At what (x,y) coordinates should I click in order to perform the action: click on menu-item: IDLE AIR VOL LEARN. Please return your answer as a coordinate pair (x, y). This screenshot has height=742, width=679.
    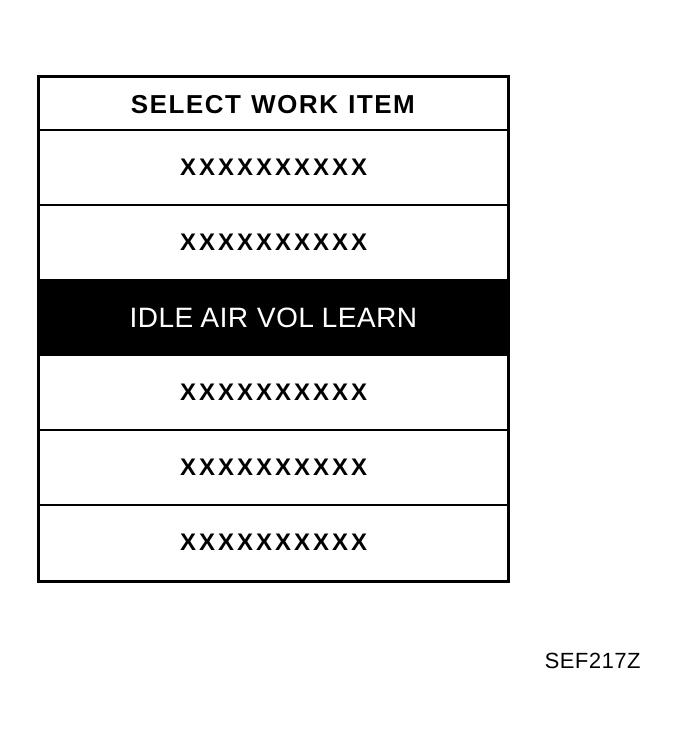
    Looking at the image, I should click on (273, 318).